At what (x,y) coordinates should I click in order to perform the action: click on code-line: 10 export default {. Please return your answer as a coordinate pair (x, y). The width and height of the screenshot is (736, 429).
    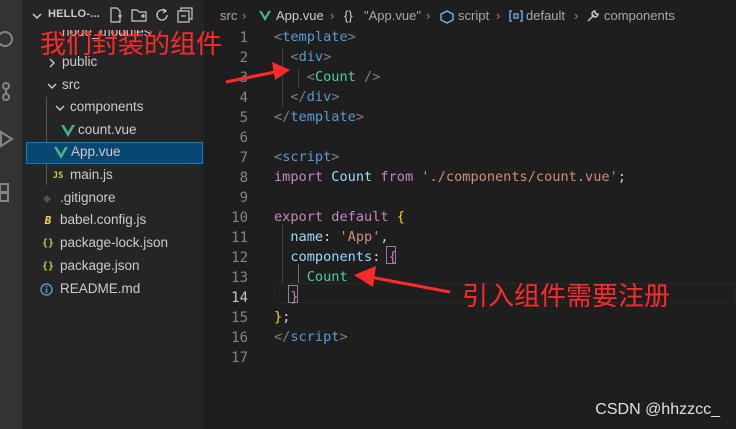
    Looking at the image, I should click on (470, 218).